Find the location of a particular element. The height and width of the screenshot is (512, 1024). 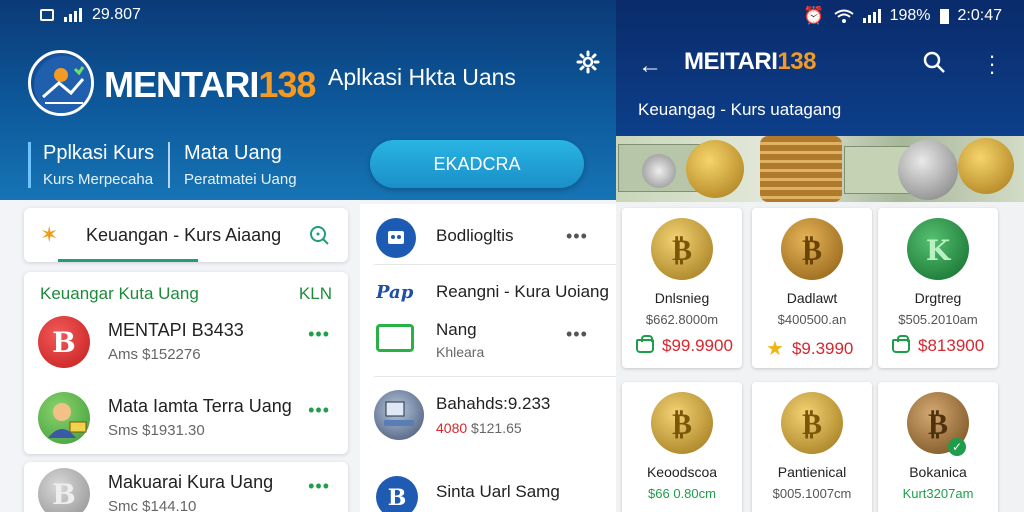

status-time: 2:0:47 is located at coordinates (979, 15).